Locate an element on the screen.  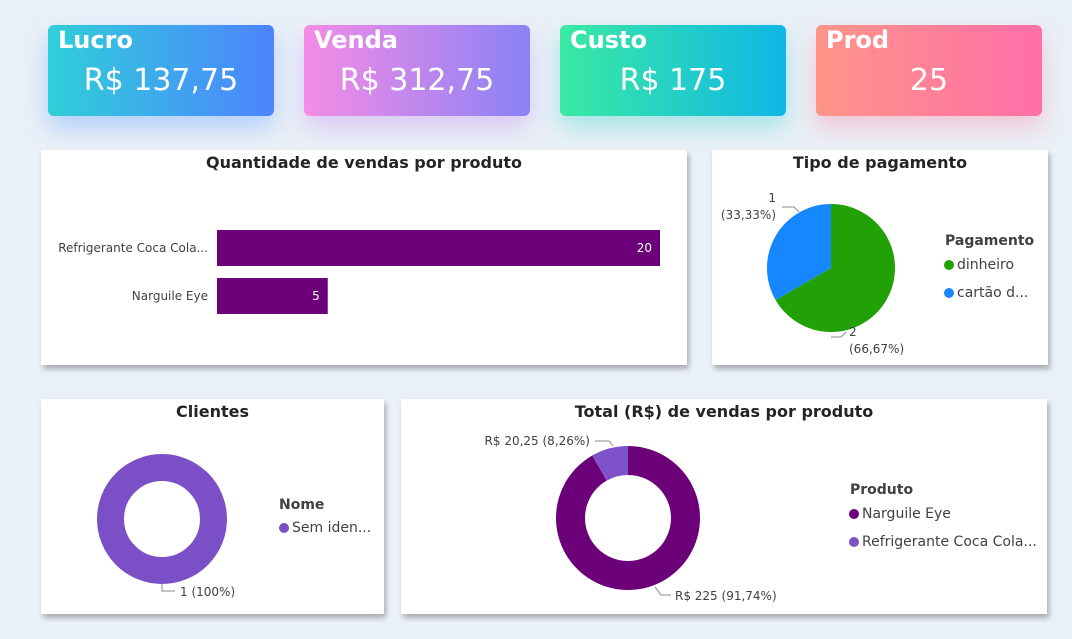
legend-title: Pagamento is located at coordinates (990, 241).